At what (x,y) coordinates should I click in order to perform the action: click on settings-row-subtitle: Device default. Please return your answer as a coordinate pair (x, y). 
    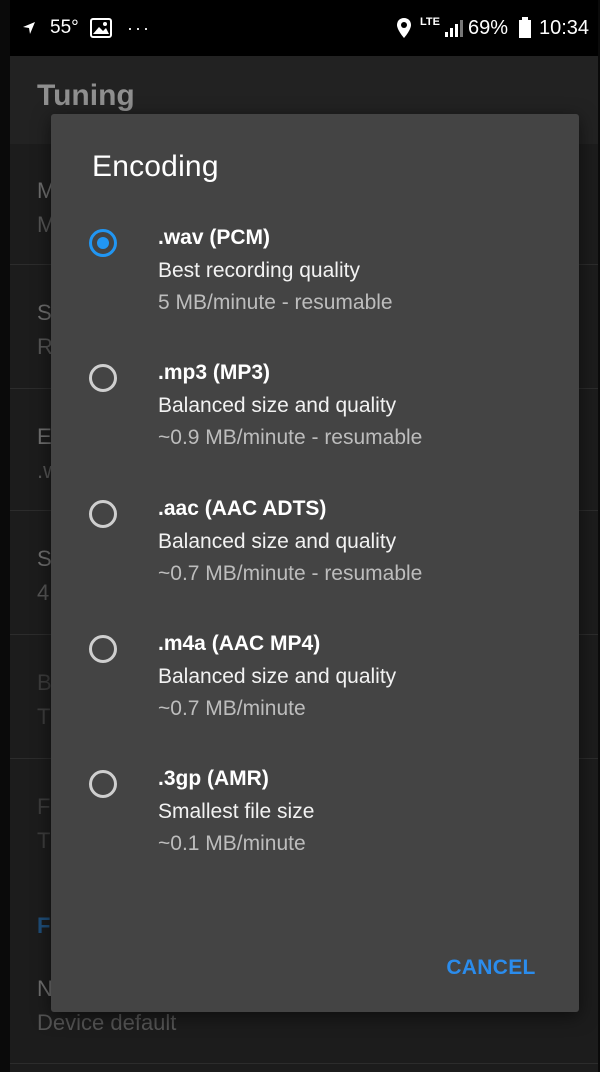
    Looking at the image, I should click on (107, 1022).